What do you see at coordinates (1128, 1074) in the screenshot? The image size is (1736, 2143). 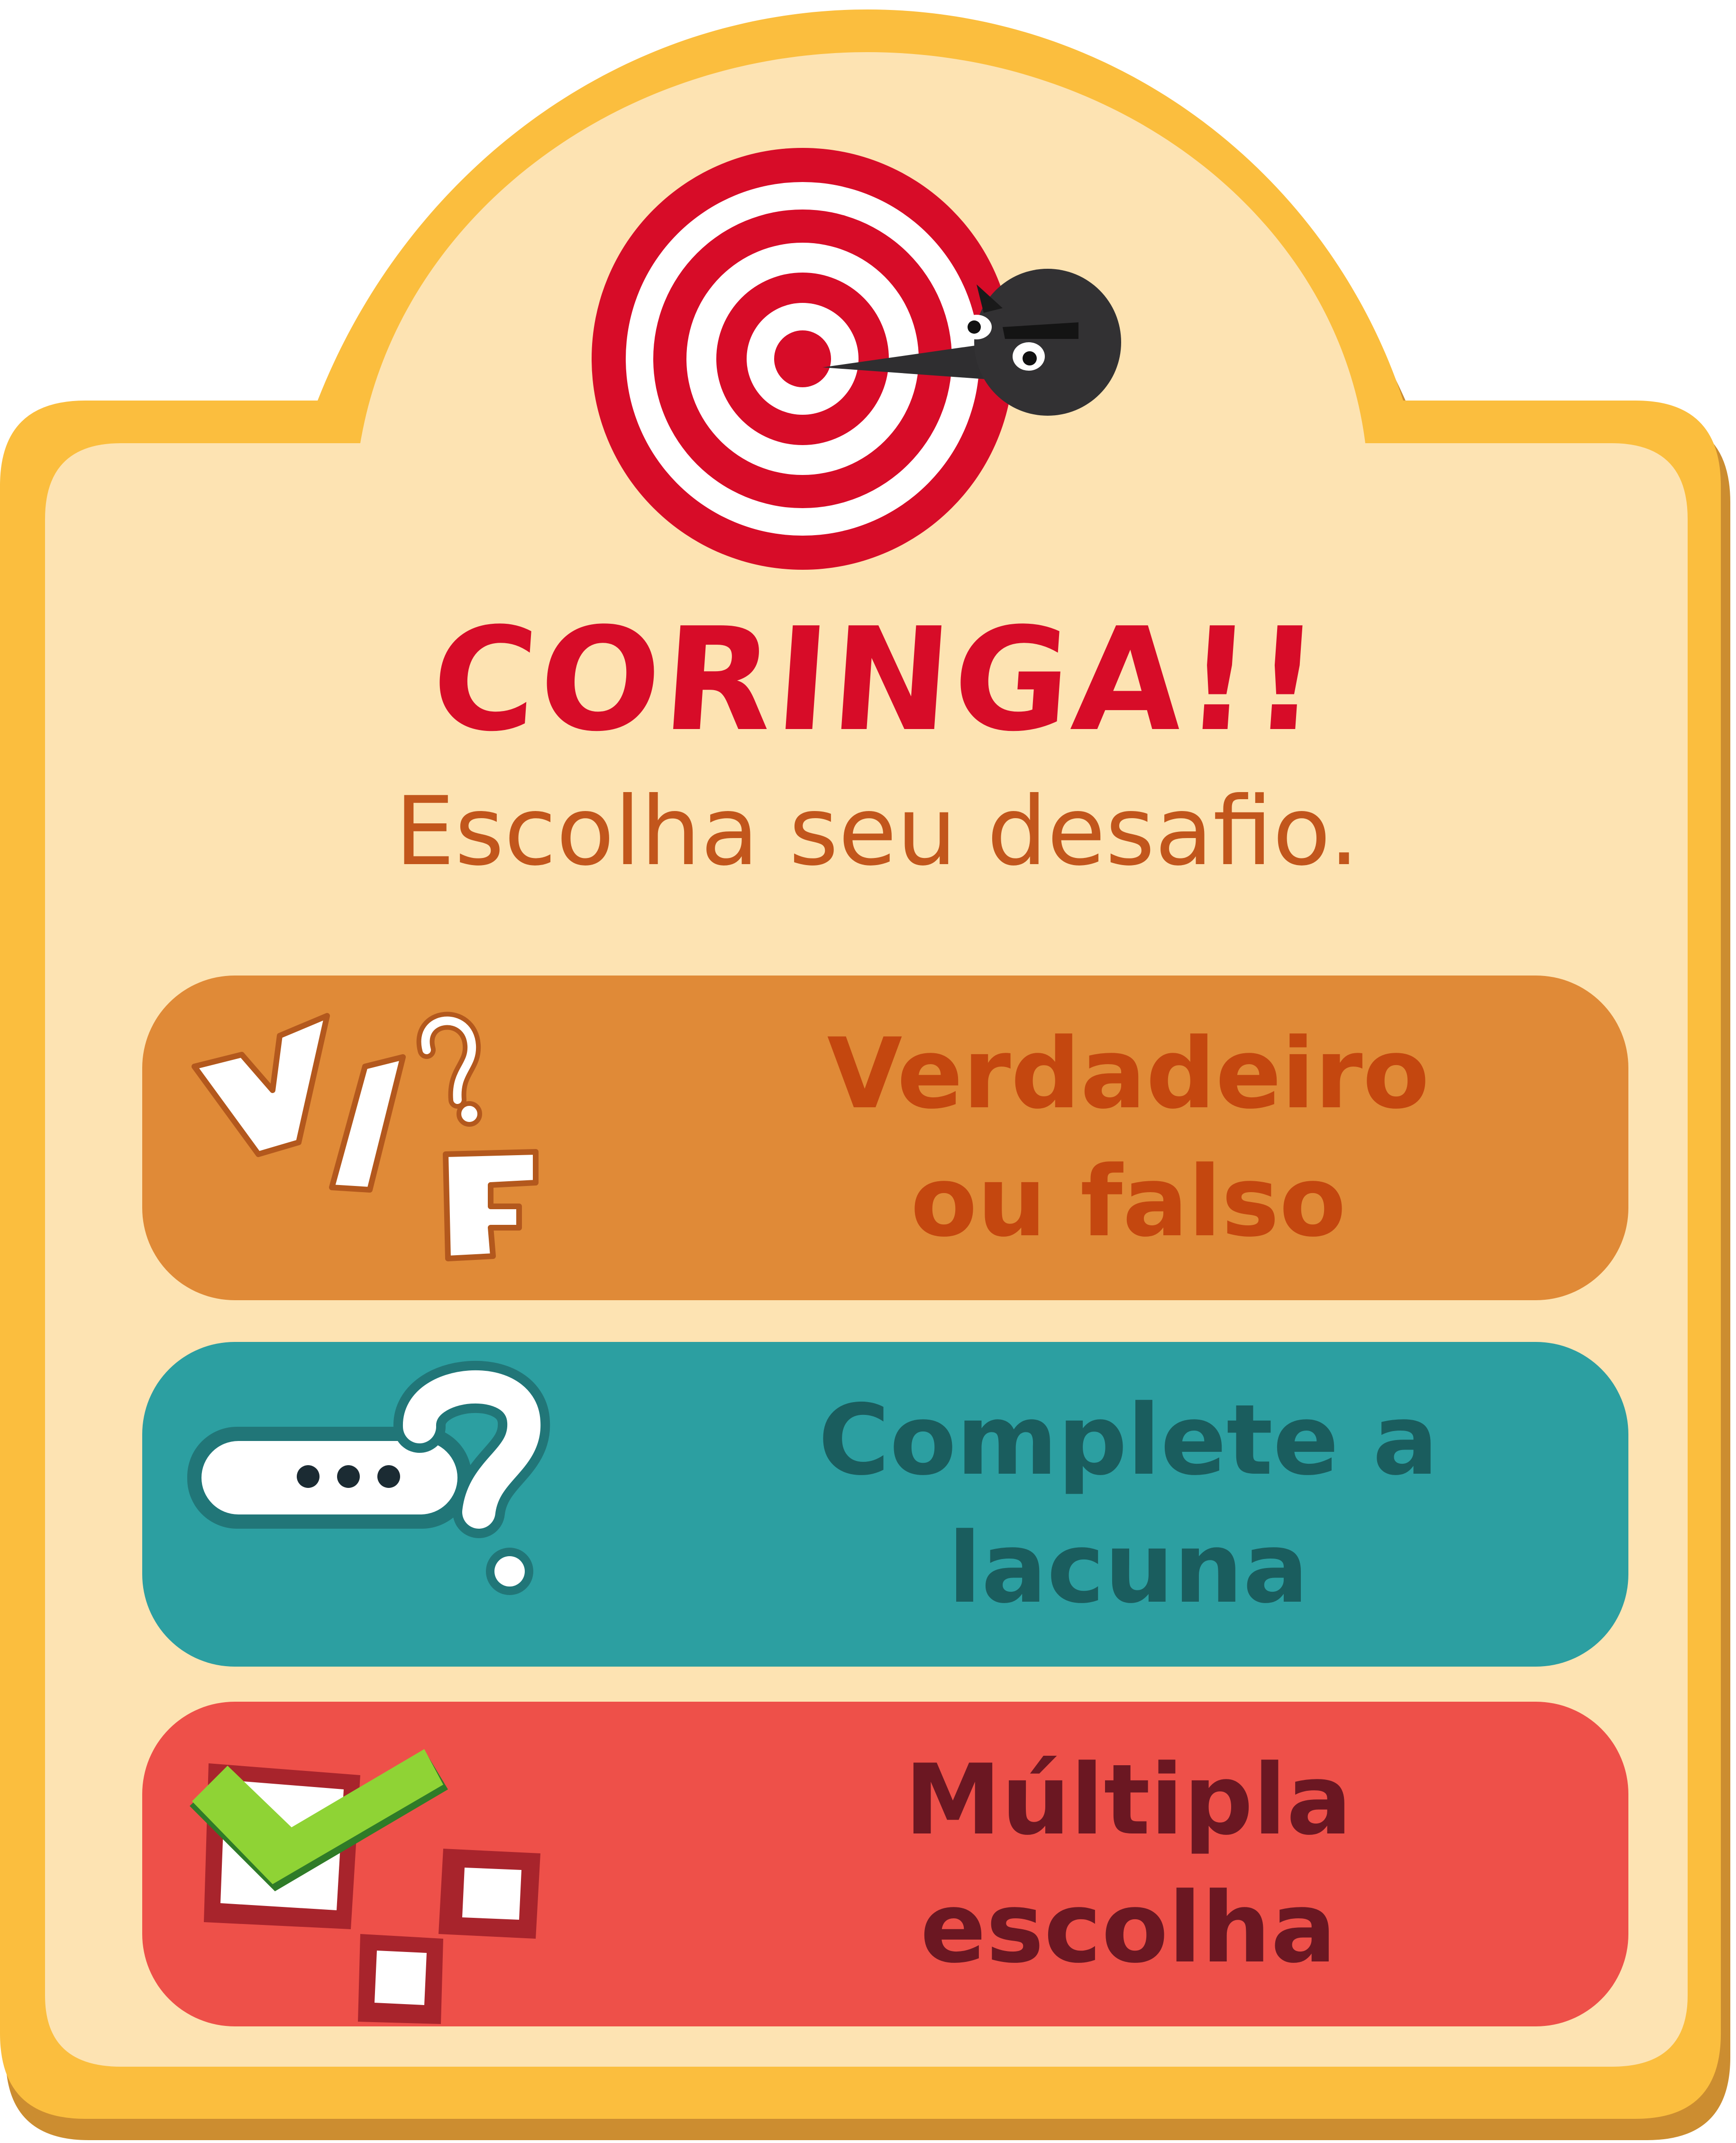 I see `true-false-label-line1: Verdadeiro` at bounding box center [1128, 1074].